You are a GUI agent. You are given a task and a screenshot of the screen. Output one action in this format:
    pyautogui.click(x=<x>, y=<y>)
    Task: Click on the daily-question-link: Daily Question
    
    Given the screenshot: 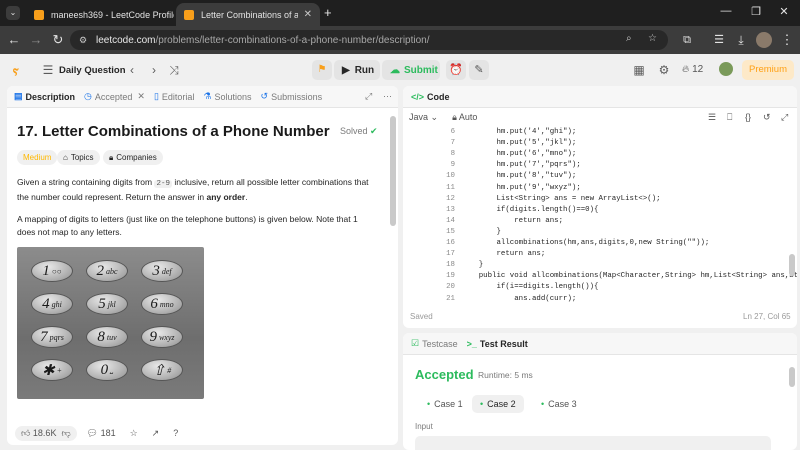 What is the action you would take?
    pyautogui.click(x=92, y=70)
    